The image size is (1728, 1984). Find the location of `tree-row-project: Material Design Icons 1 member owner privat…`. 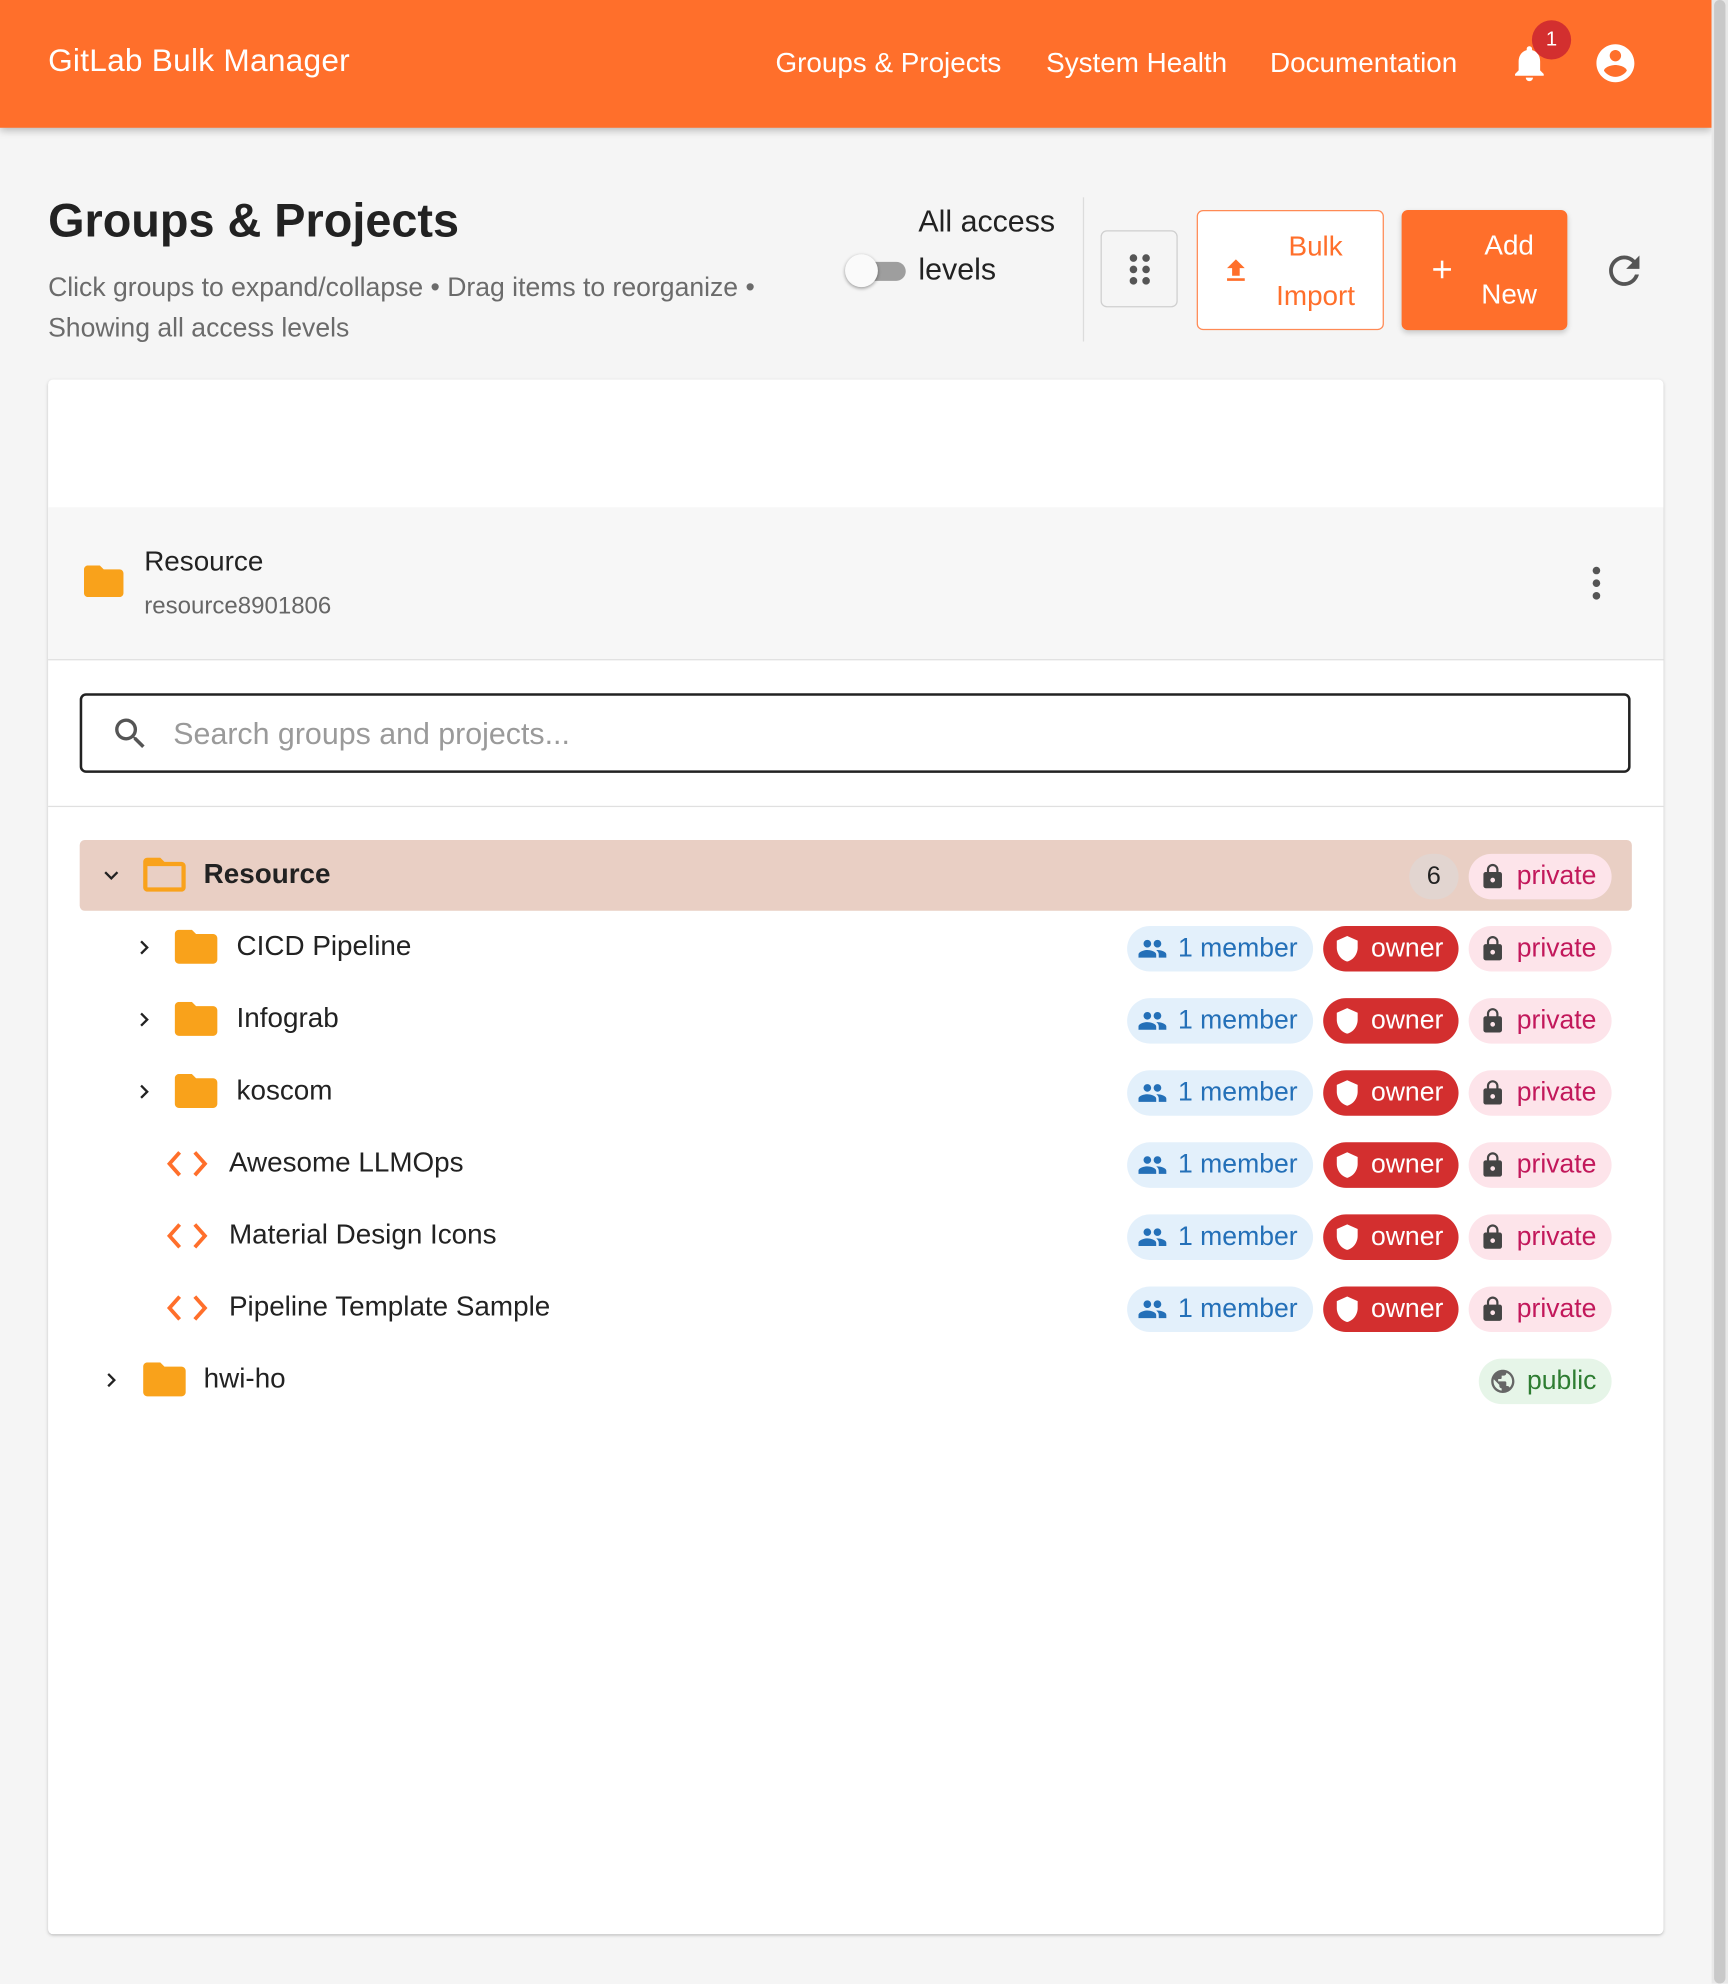

tree-row-project: Material Design Icons 1 member owner privat… is located at coordinates (856, 1235).